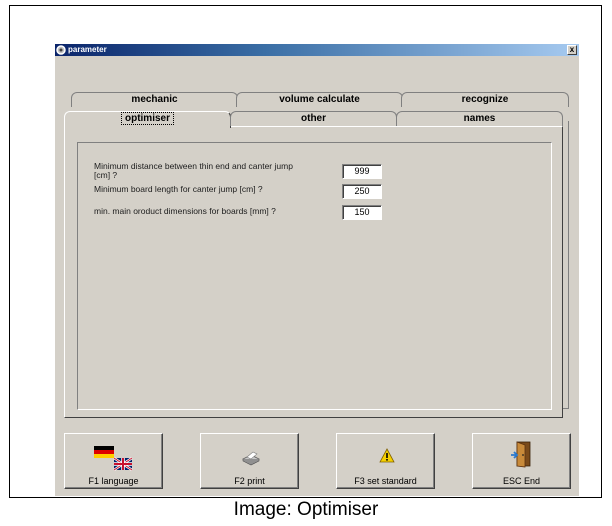 Image resolution: width=612 pixels, height=526 pixels. Describe the element at coordinates (572, 50) in the screenshot. I see `close-button: x` at that location.